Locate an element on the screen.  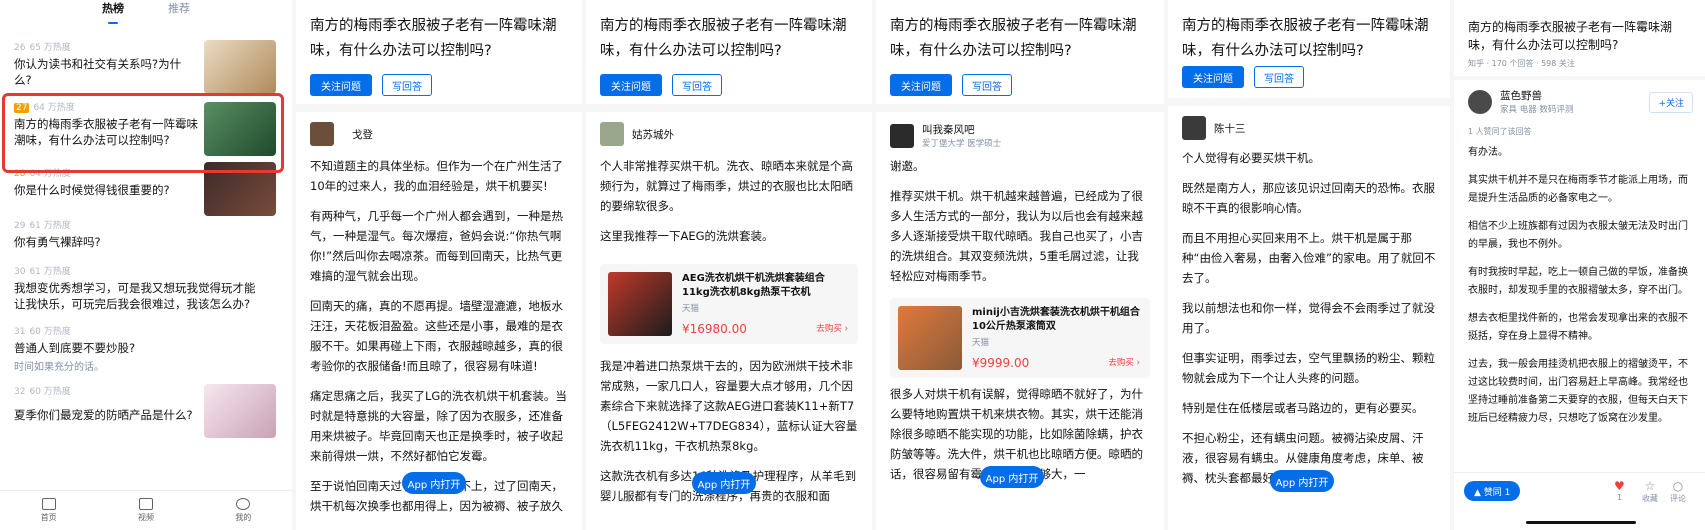
comment-action: ○ 评论 is located at coordinates (1678, 491).